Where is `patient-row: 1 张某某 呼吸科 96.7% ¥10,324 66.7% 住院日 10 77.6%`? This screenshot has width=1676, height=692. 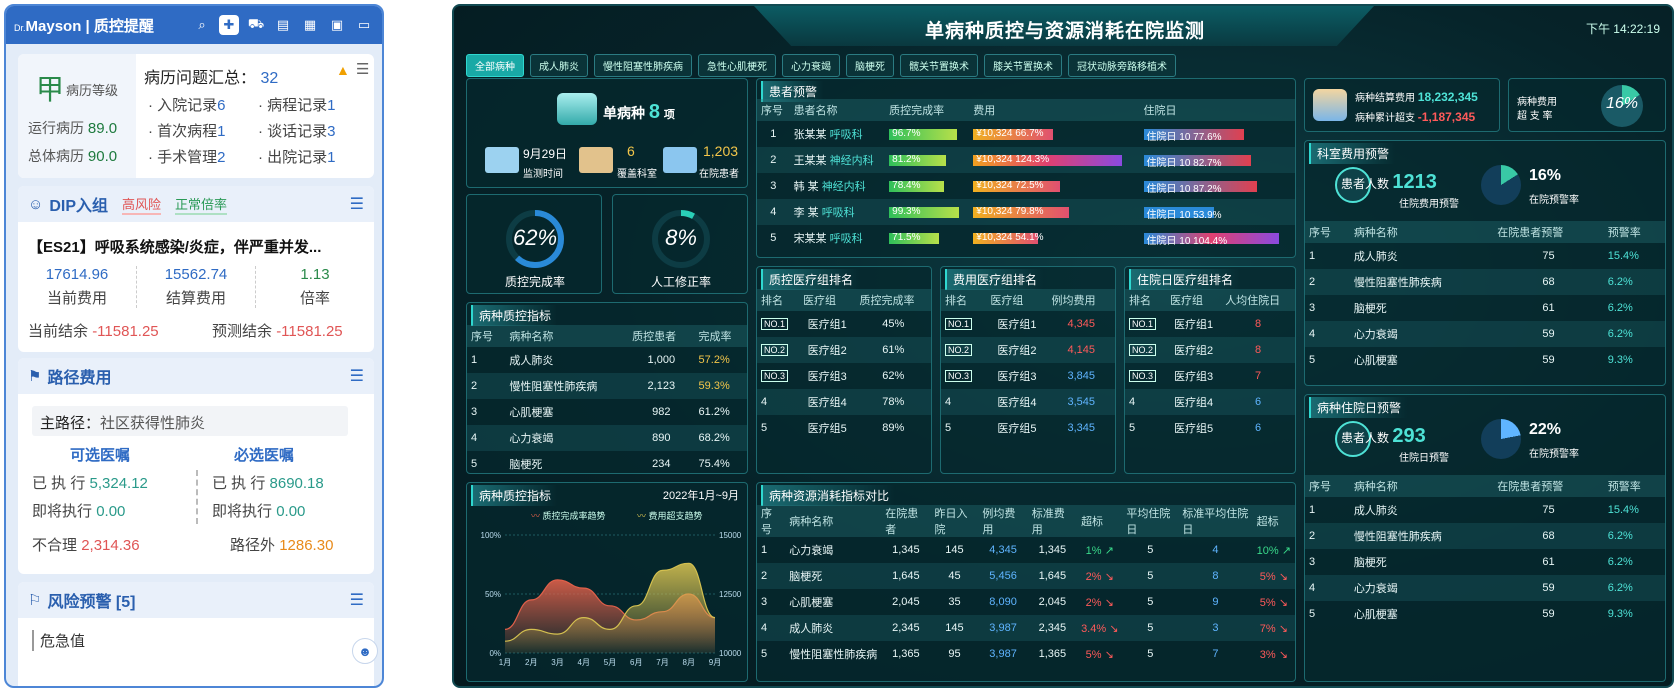 patient-row: 1 张某某 呼吸科 96.7% ¥10,324 66.7% 住院日 10 77.6% is located at coordinates (1026, 134).